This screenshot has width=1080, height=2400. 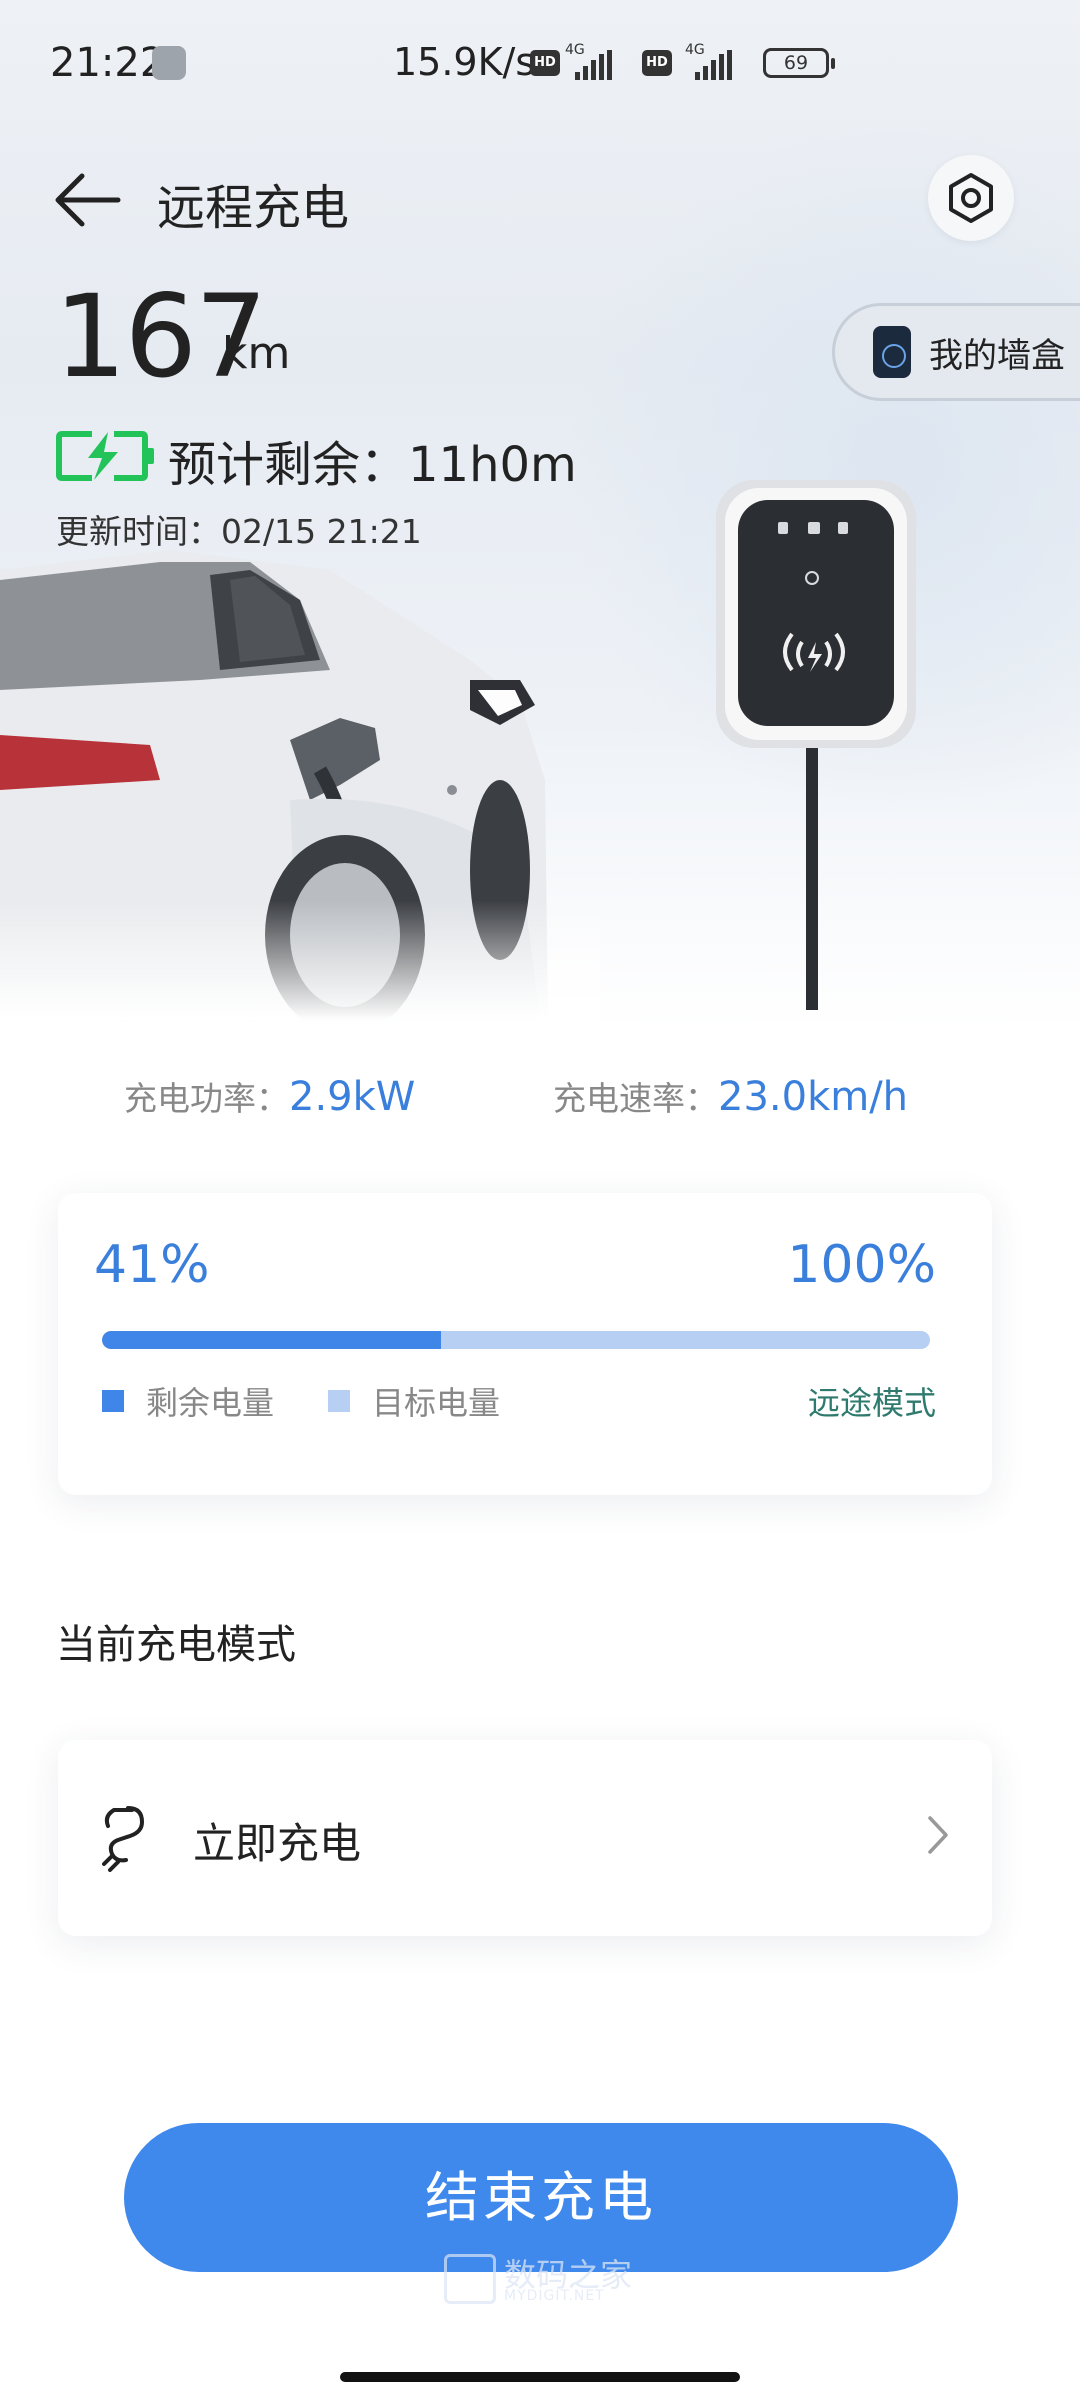 I want to click on notification-app-icon, so click(x=169, y=63).